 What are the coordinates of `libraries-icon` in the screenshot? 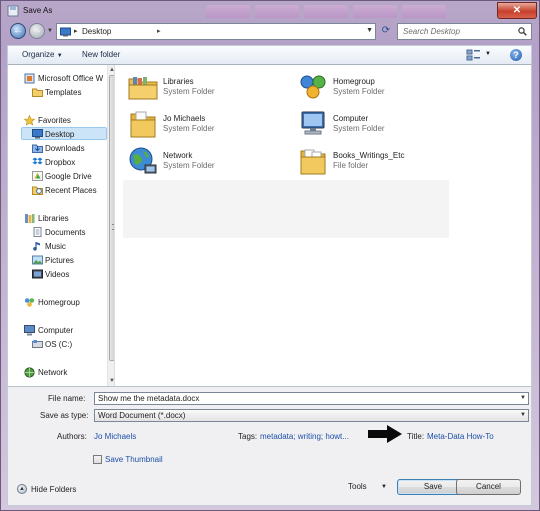 It's located at (30, 218).